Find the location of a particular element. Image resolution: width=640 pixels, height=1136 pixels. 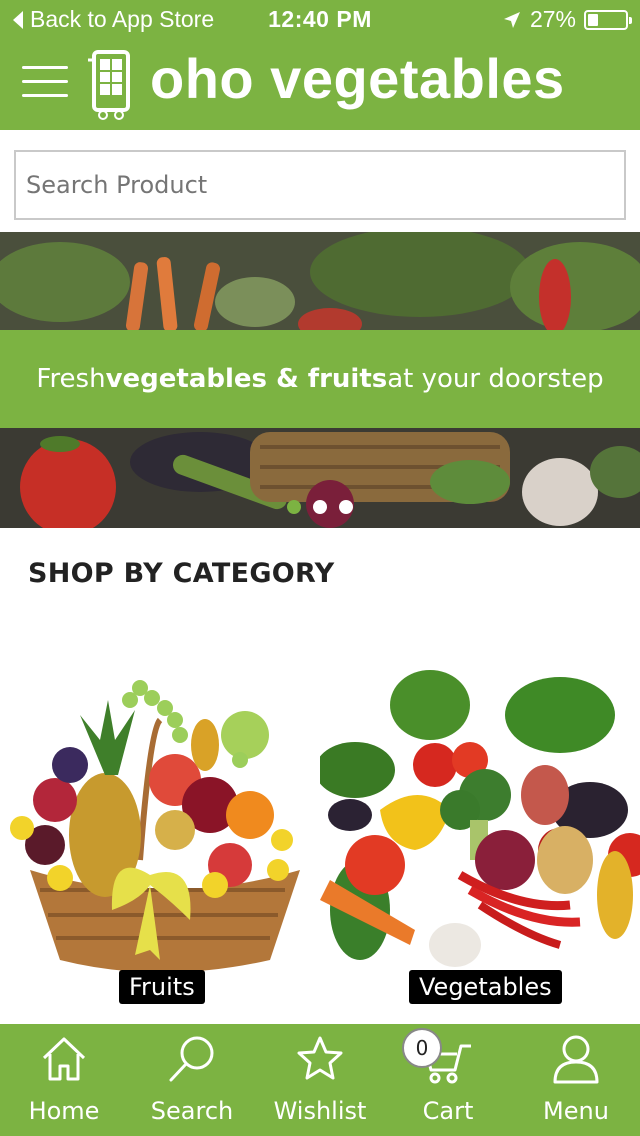

logo-icon is located at coordinates (109, 85).